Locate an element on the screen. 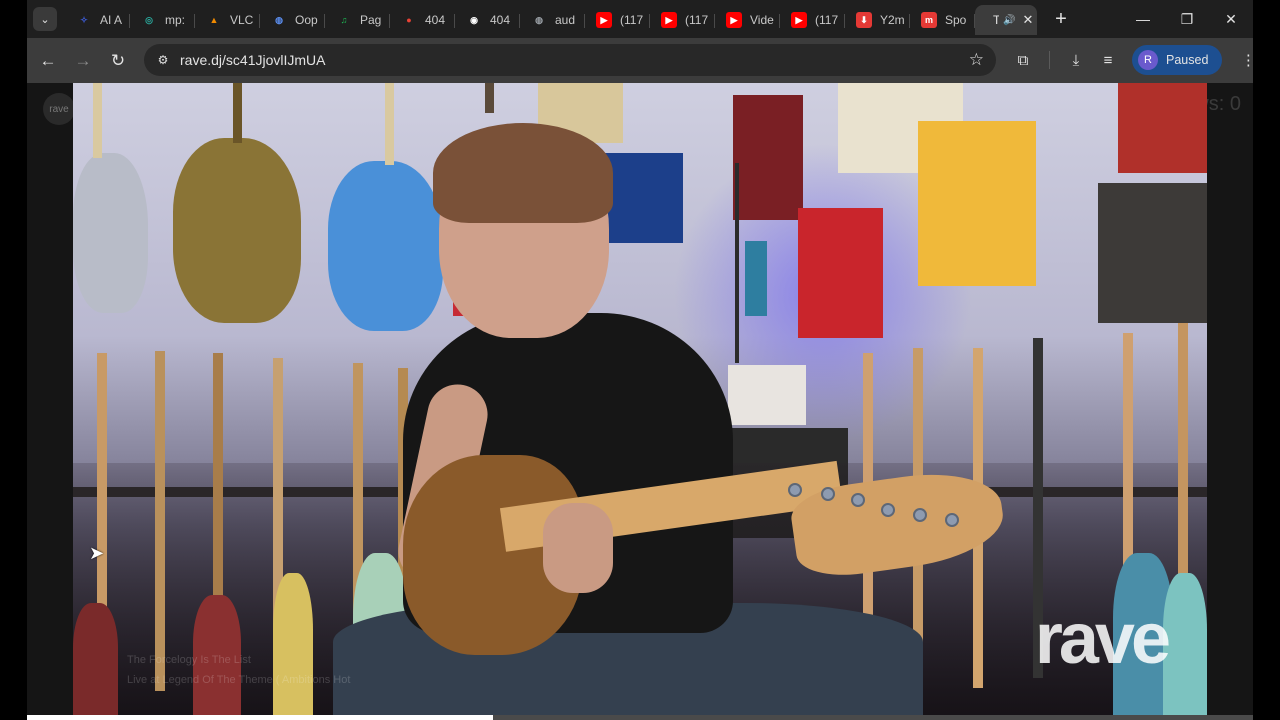 The image size is (1280, 720). extensions-button: ⧉ is located at coordinates (1023, 60).